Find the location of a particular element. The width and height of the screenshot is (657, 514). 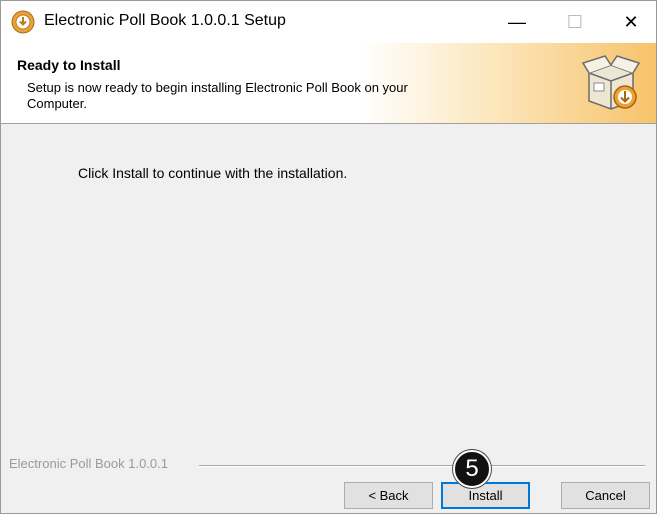

install-box-icon is located at coordinates (611, 82).